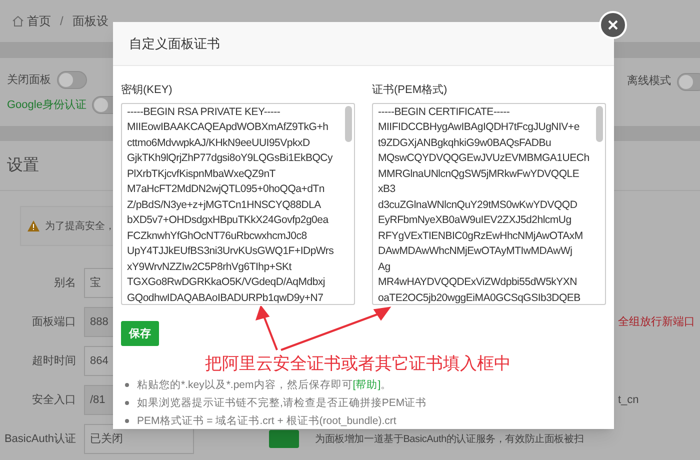 This screenshot has height=460, width=700. Describe the element at coordinates (80, 227) in the screenshot. I see `warning-text: 为了提高安全，` at that location.